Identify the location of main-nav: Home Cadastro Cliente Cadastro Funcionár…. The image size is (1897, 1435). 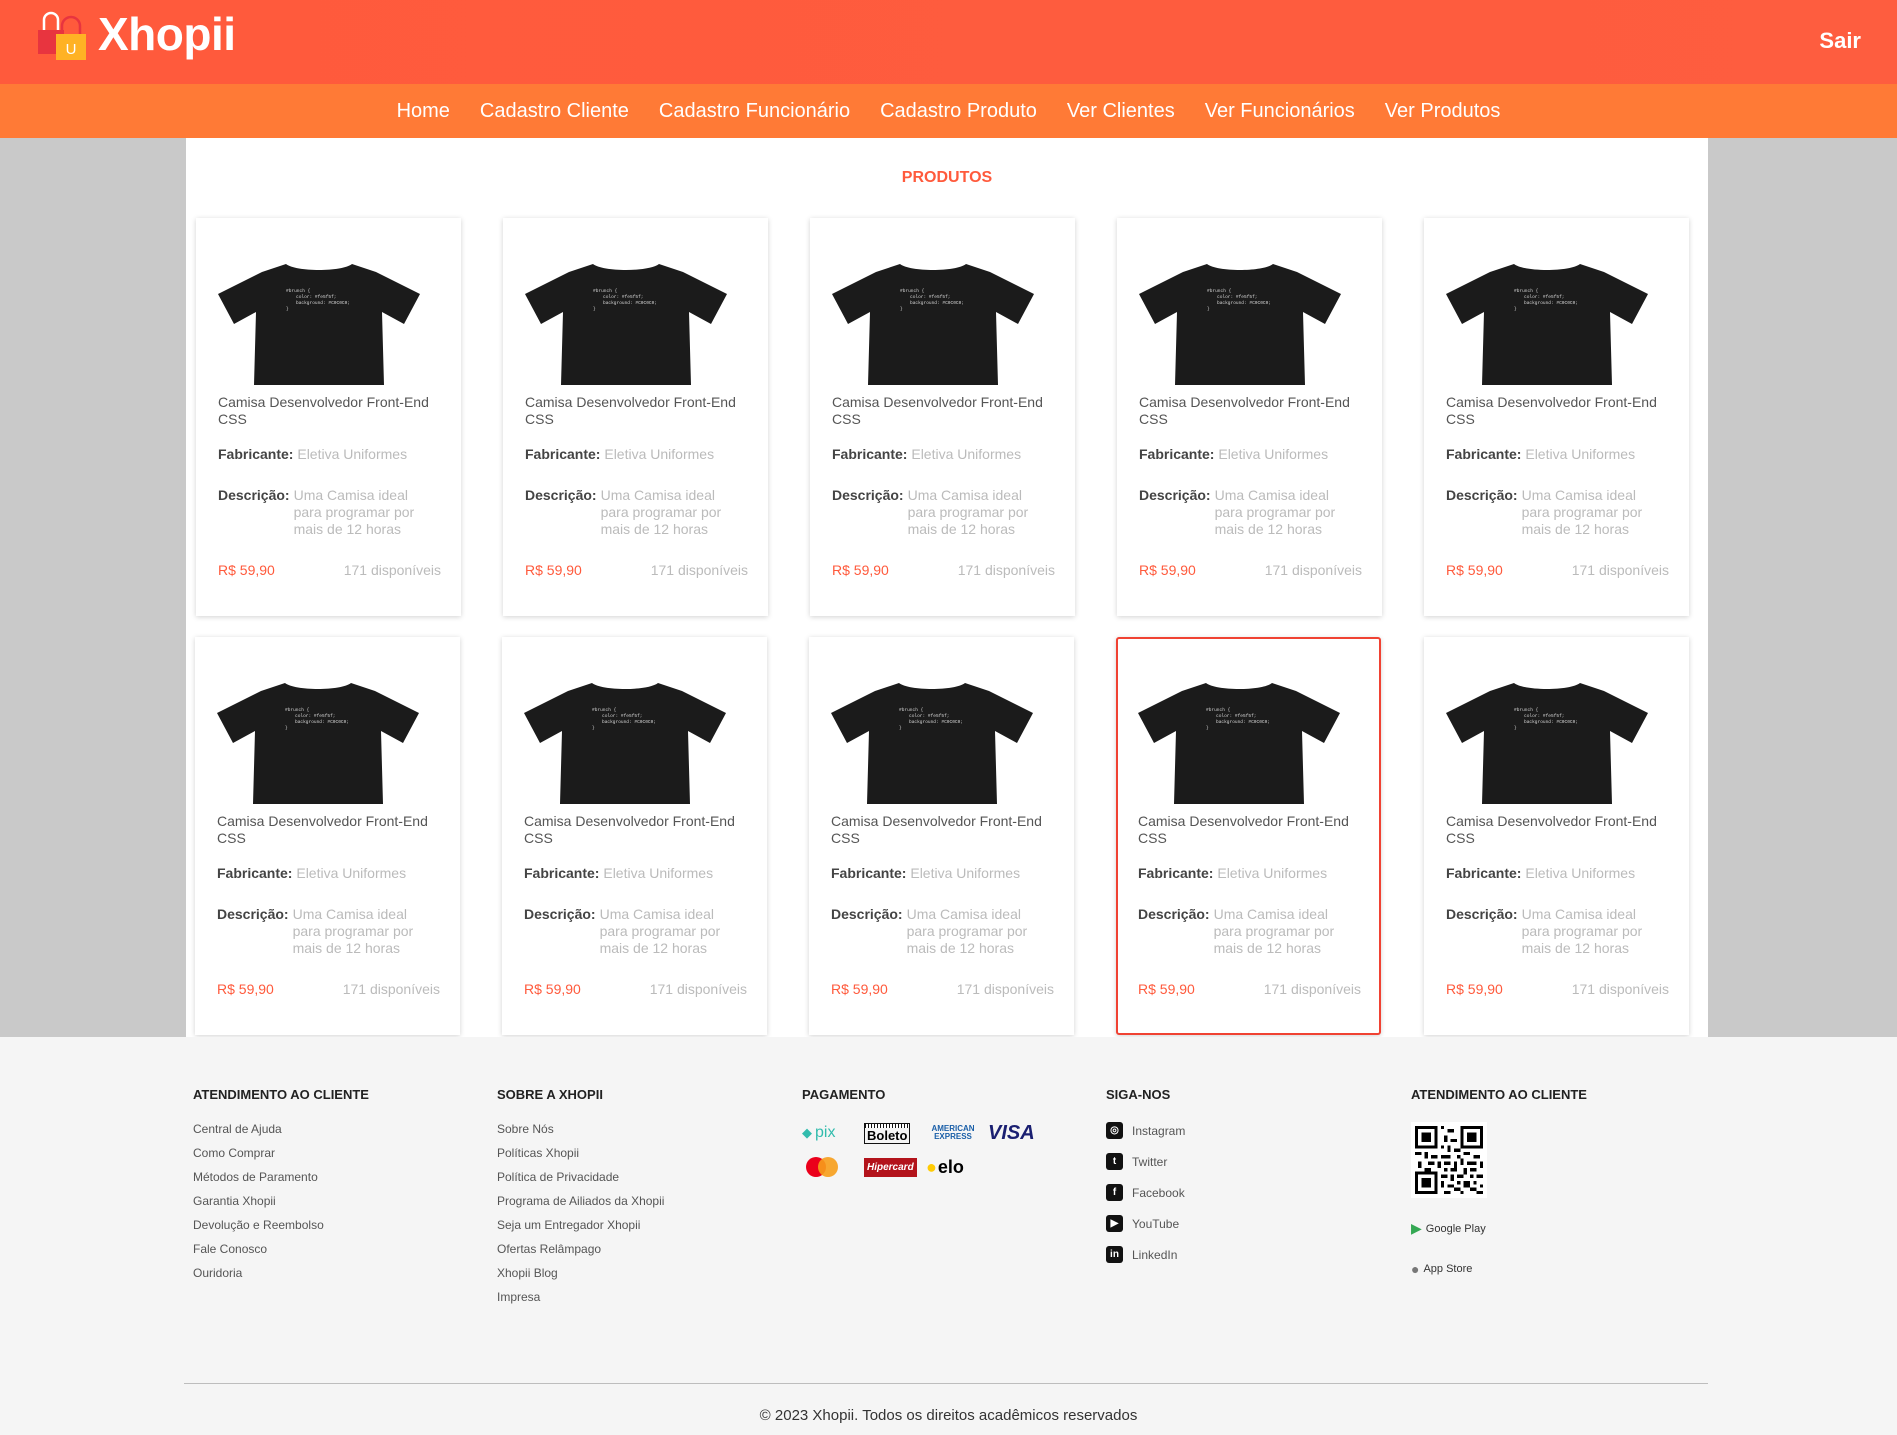
(948, 111).